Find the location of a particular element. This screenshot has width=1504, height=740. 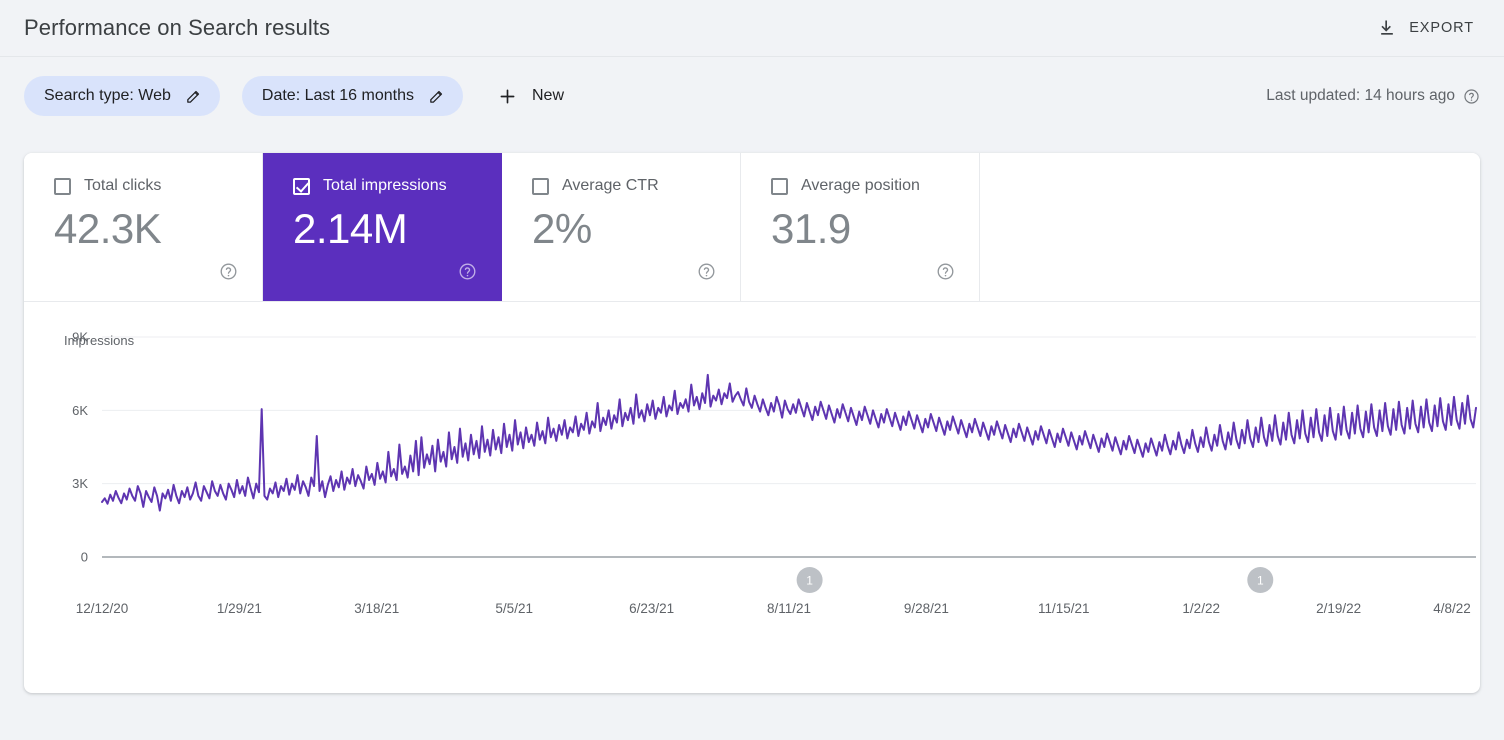

metric-head: Total clicks is located at coordinates (158, 186).